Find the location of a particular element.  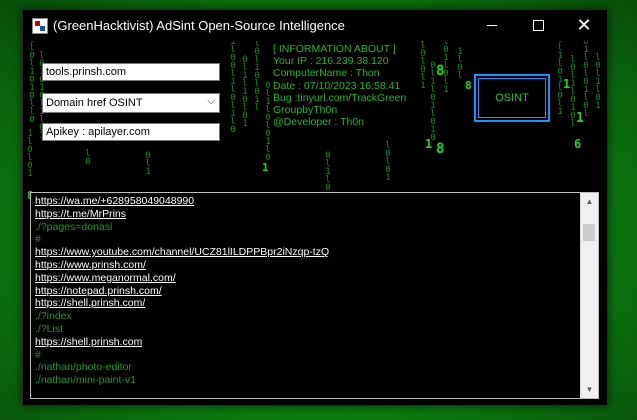

output-link: https://www.prinsh.com/ is located at coordinates (305, 265).